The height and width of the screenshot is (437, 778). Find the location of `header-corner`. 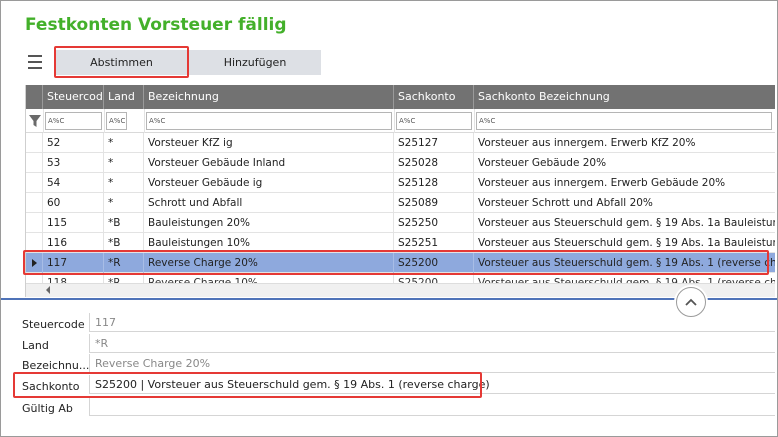

header-corner is located at coordinates (34, 97).